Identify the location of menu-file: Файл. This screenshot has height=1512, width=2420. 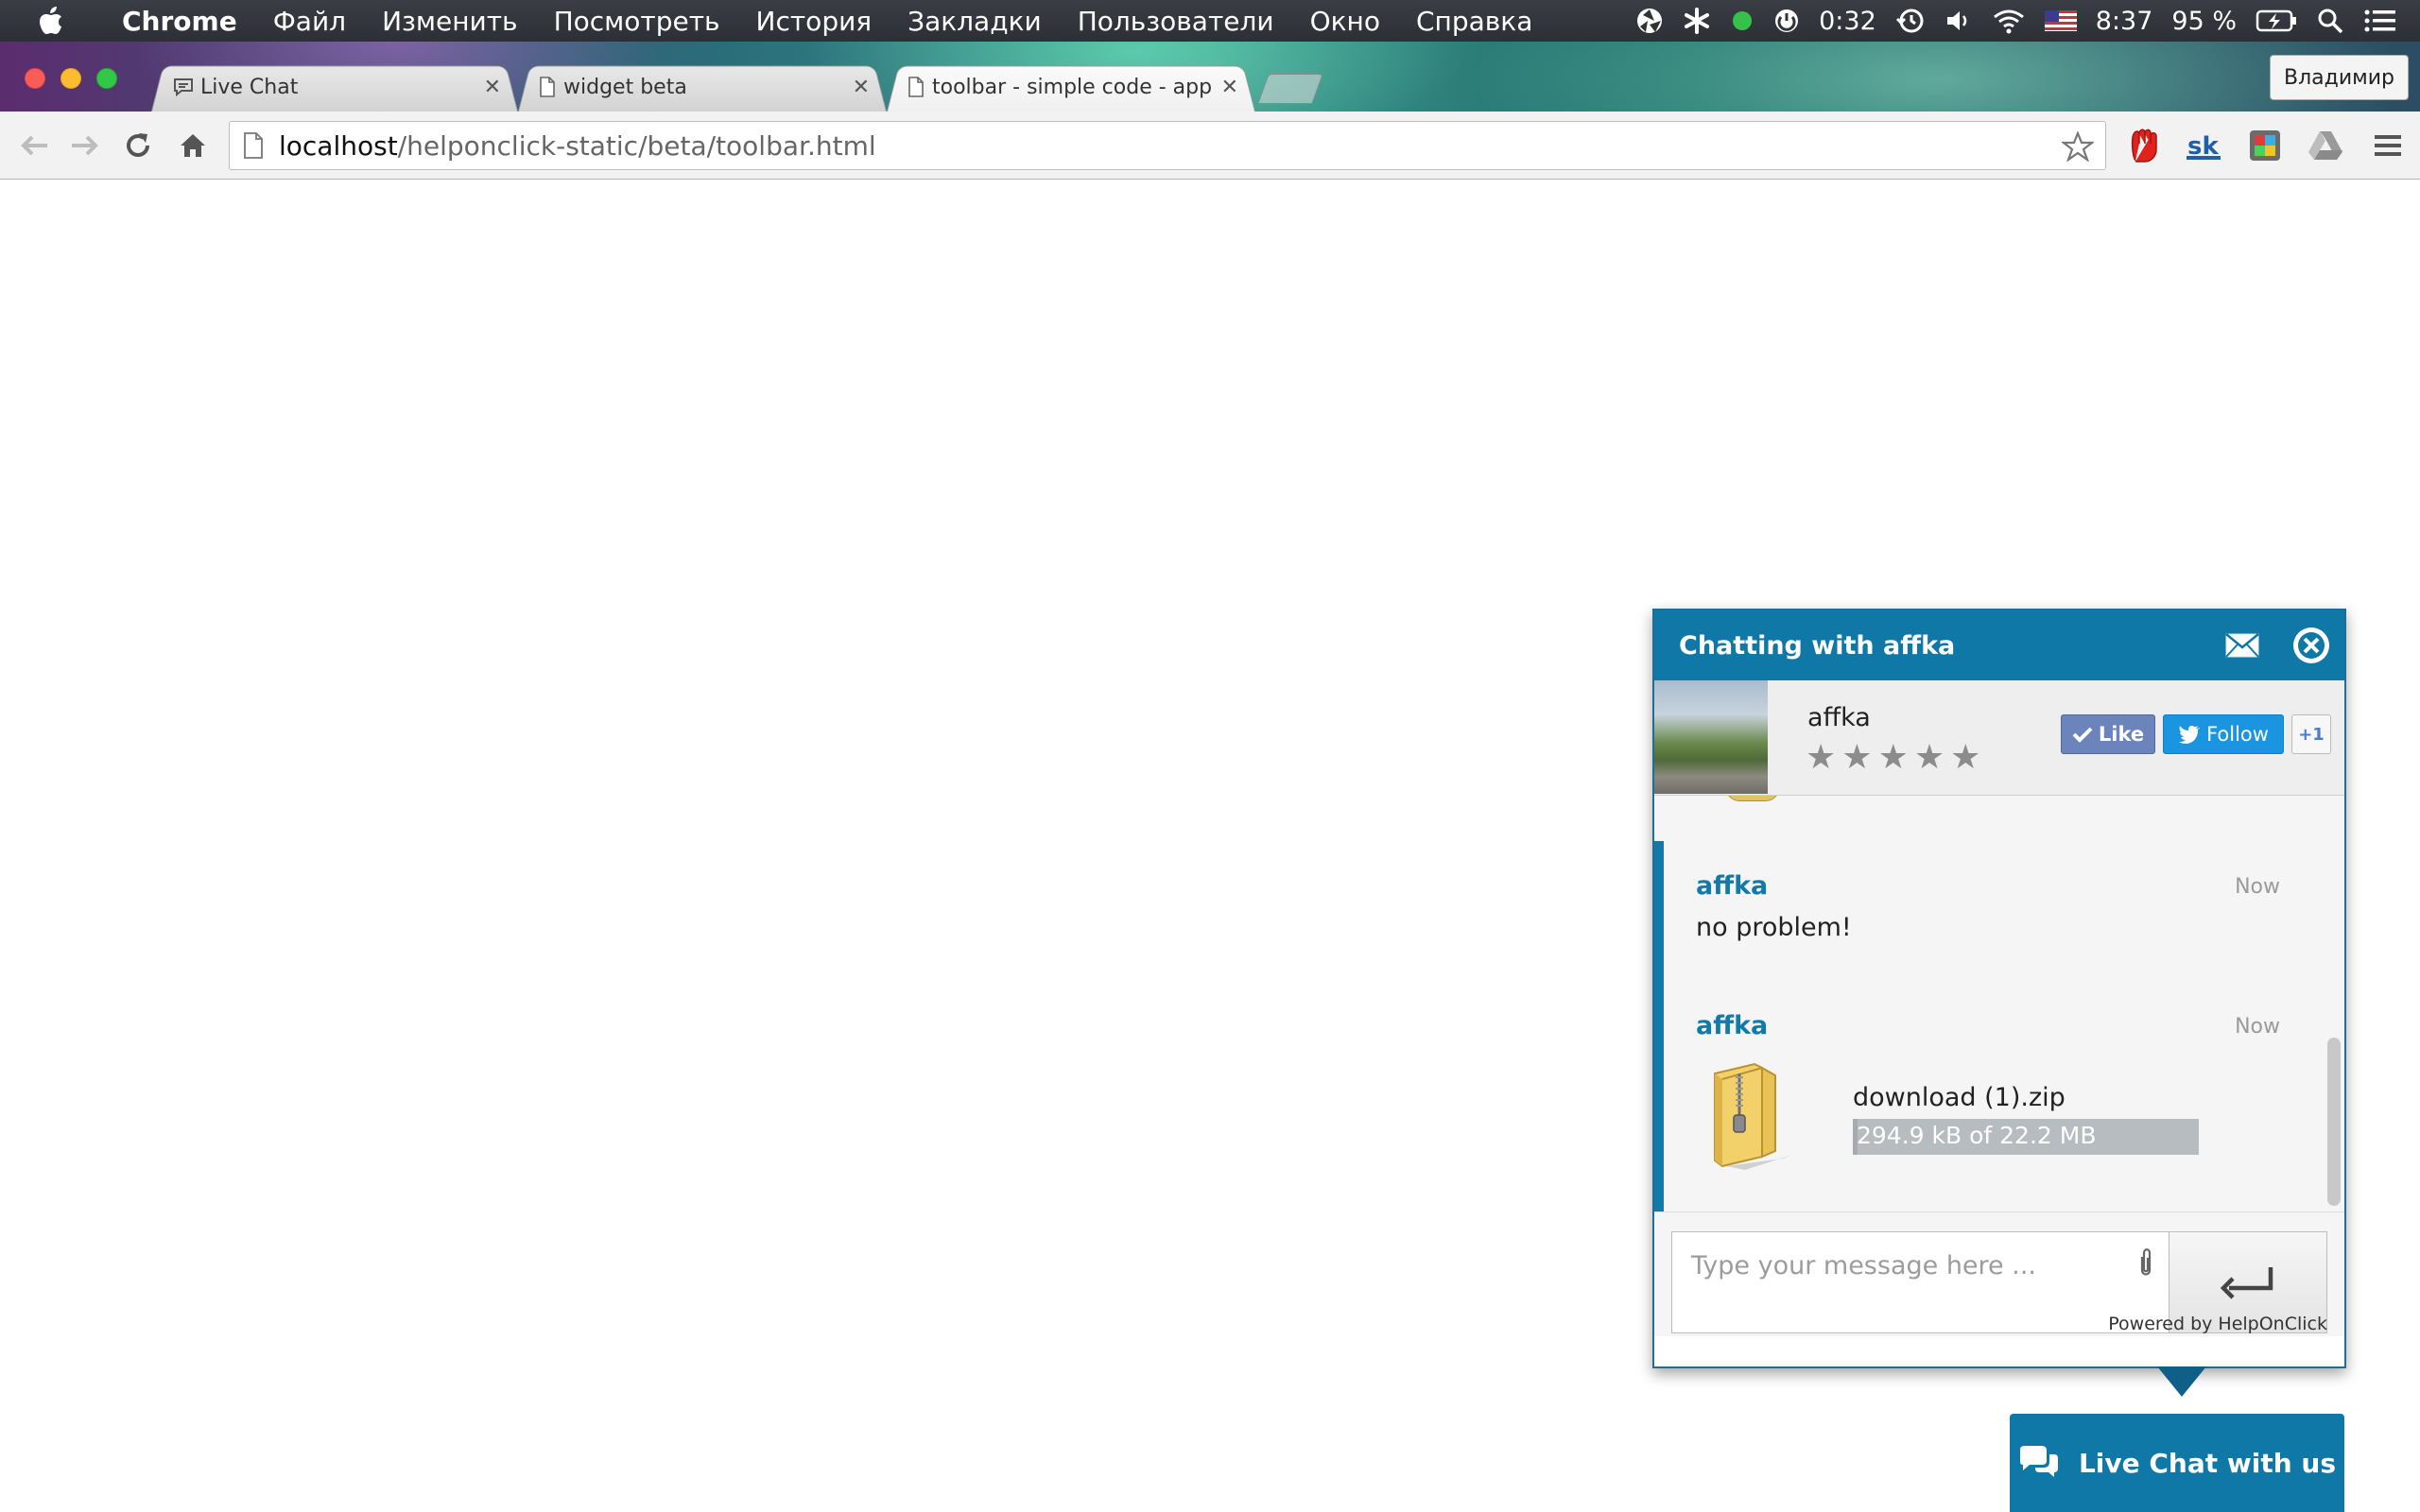
(309, 21).